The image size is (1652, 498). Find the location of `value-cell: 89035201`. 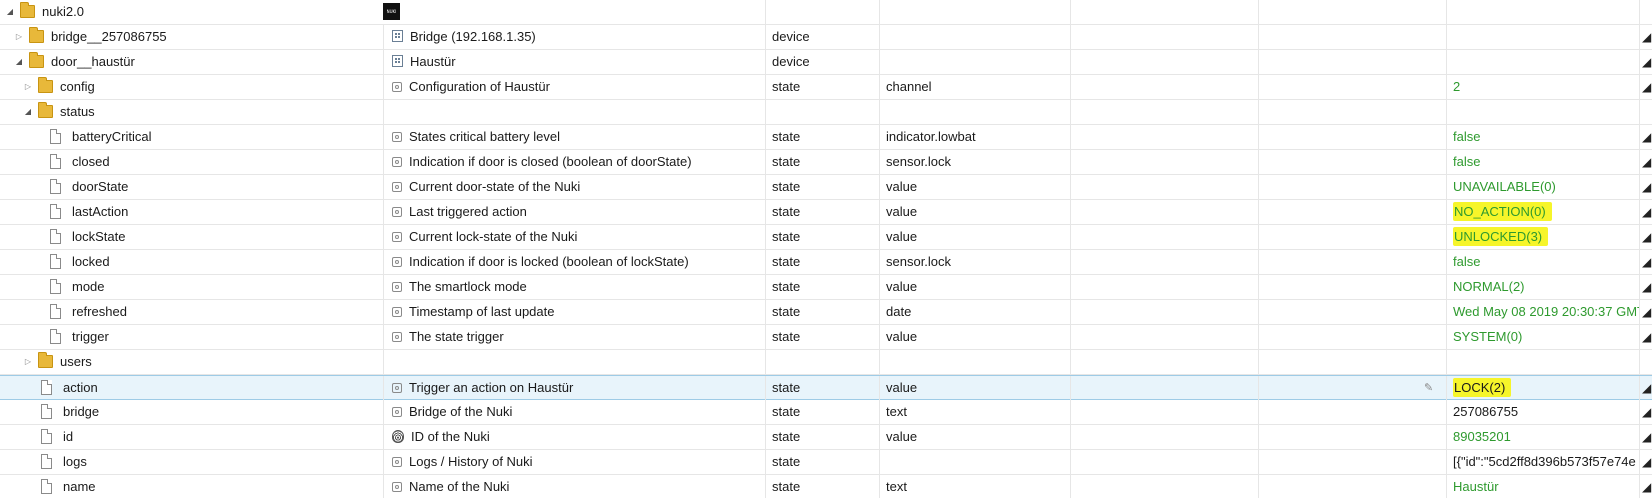

value-cell: 89035201 is located at coordinates (1542, 437).